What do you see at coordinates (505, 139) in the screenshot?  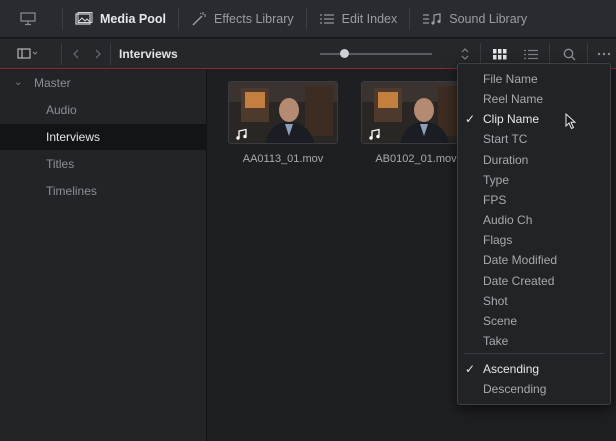 I see `menu-item-label: Start TC` at bounding box center [505, 139].